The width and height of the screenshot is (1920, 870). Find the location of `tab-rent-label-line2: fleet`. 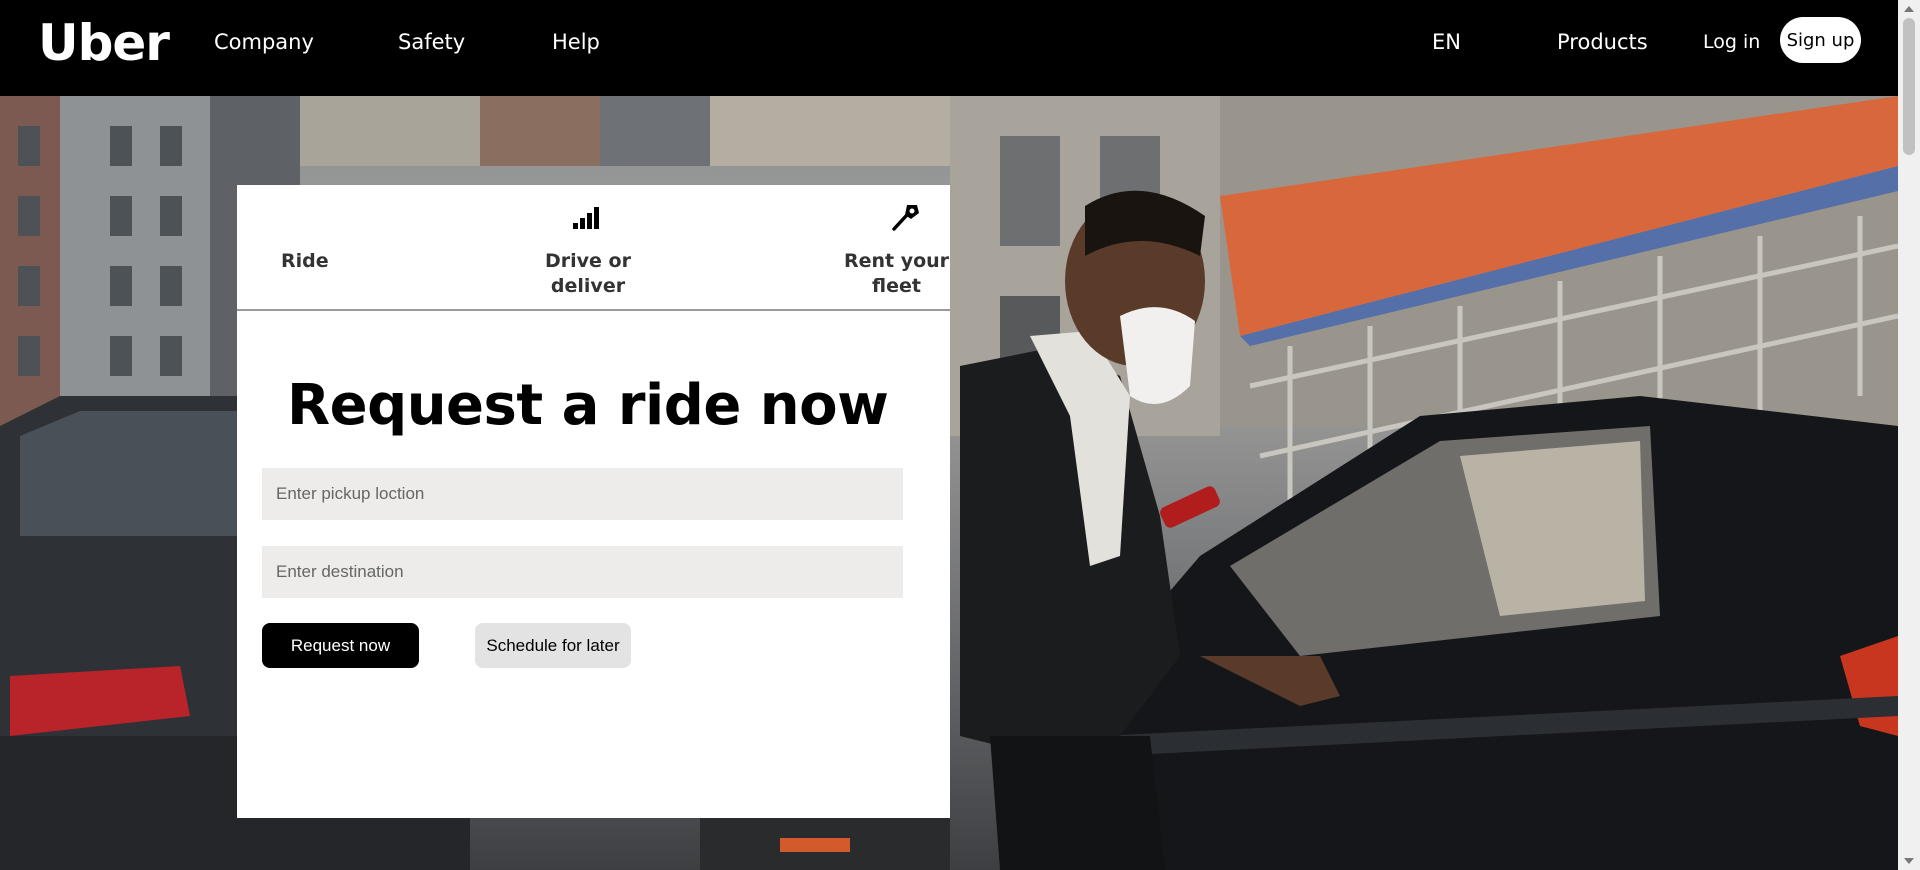

tab-rent-label-line2: fleet is located at coordinates (896, 286).